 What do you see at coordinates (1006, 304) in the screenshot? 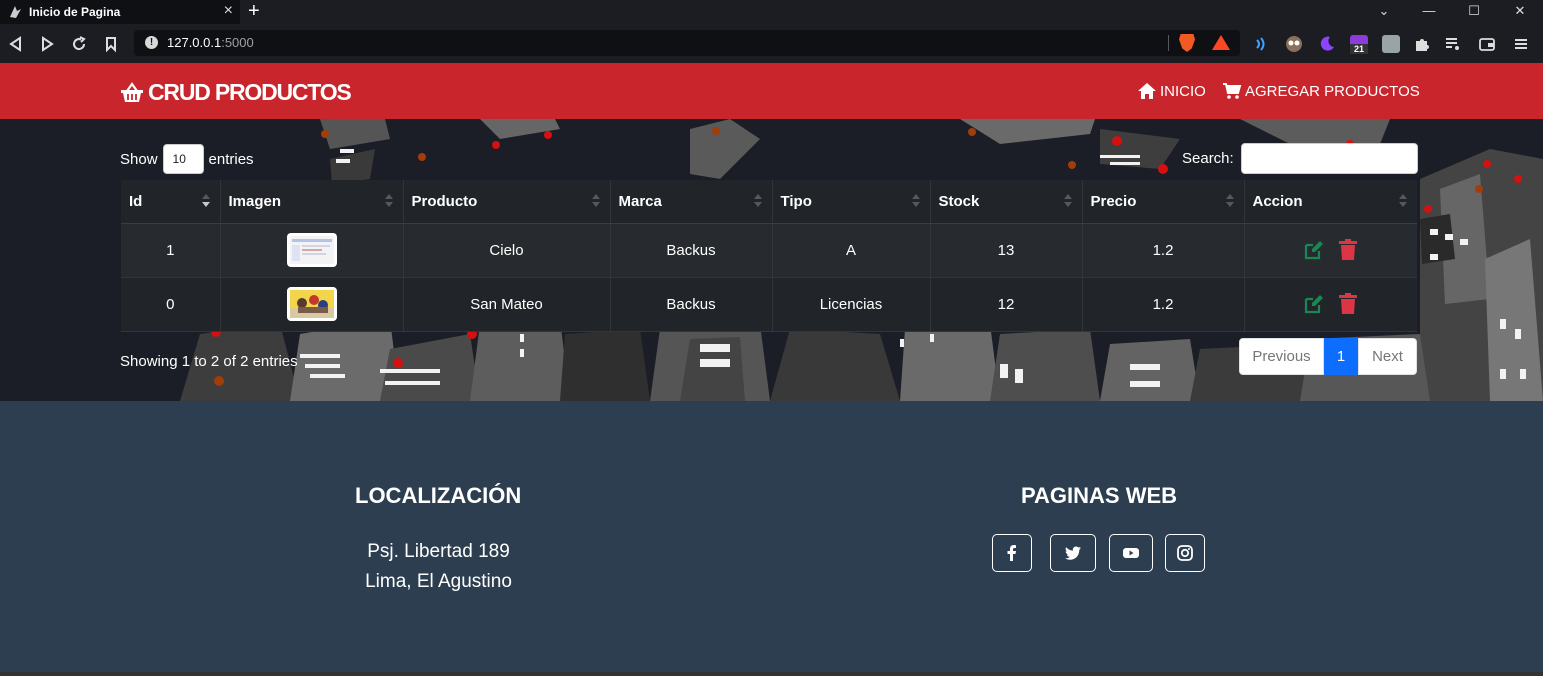
I see `cell-stock: 12` at bounding box center [1006, 304].